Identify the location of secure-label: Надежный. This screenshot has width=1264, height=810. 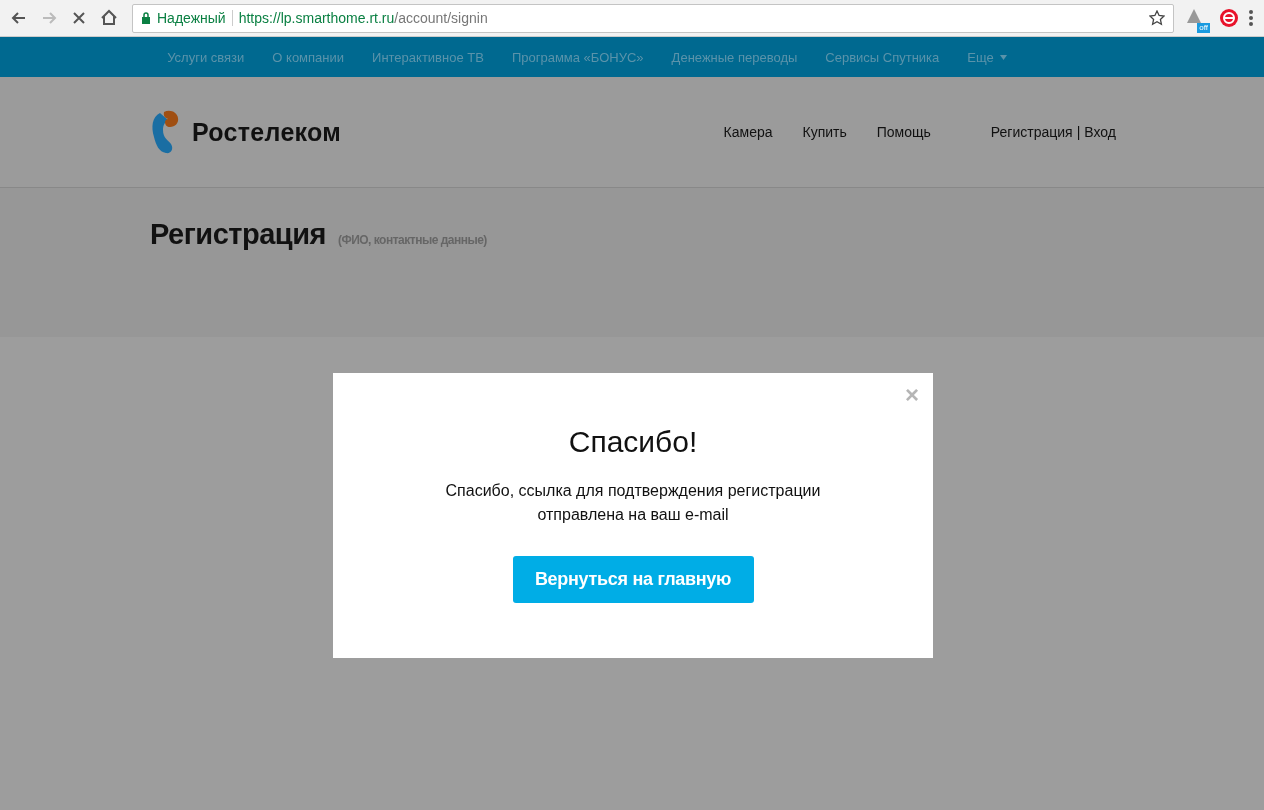
(191, 18).